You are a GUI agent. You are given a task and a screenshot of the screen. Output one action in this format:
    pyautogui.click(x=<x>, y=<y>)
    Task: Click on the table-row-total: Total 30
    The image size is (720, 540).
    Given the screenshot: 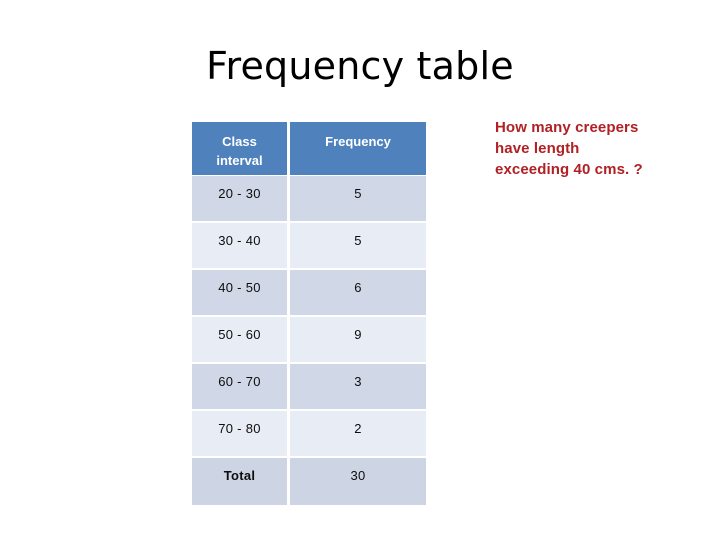 What is the action you would take?
    pyautogui.click(x=309, y=481)
    